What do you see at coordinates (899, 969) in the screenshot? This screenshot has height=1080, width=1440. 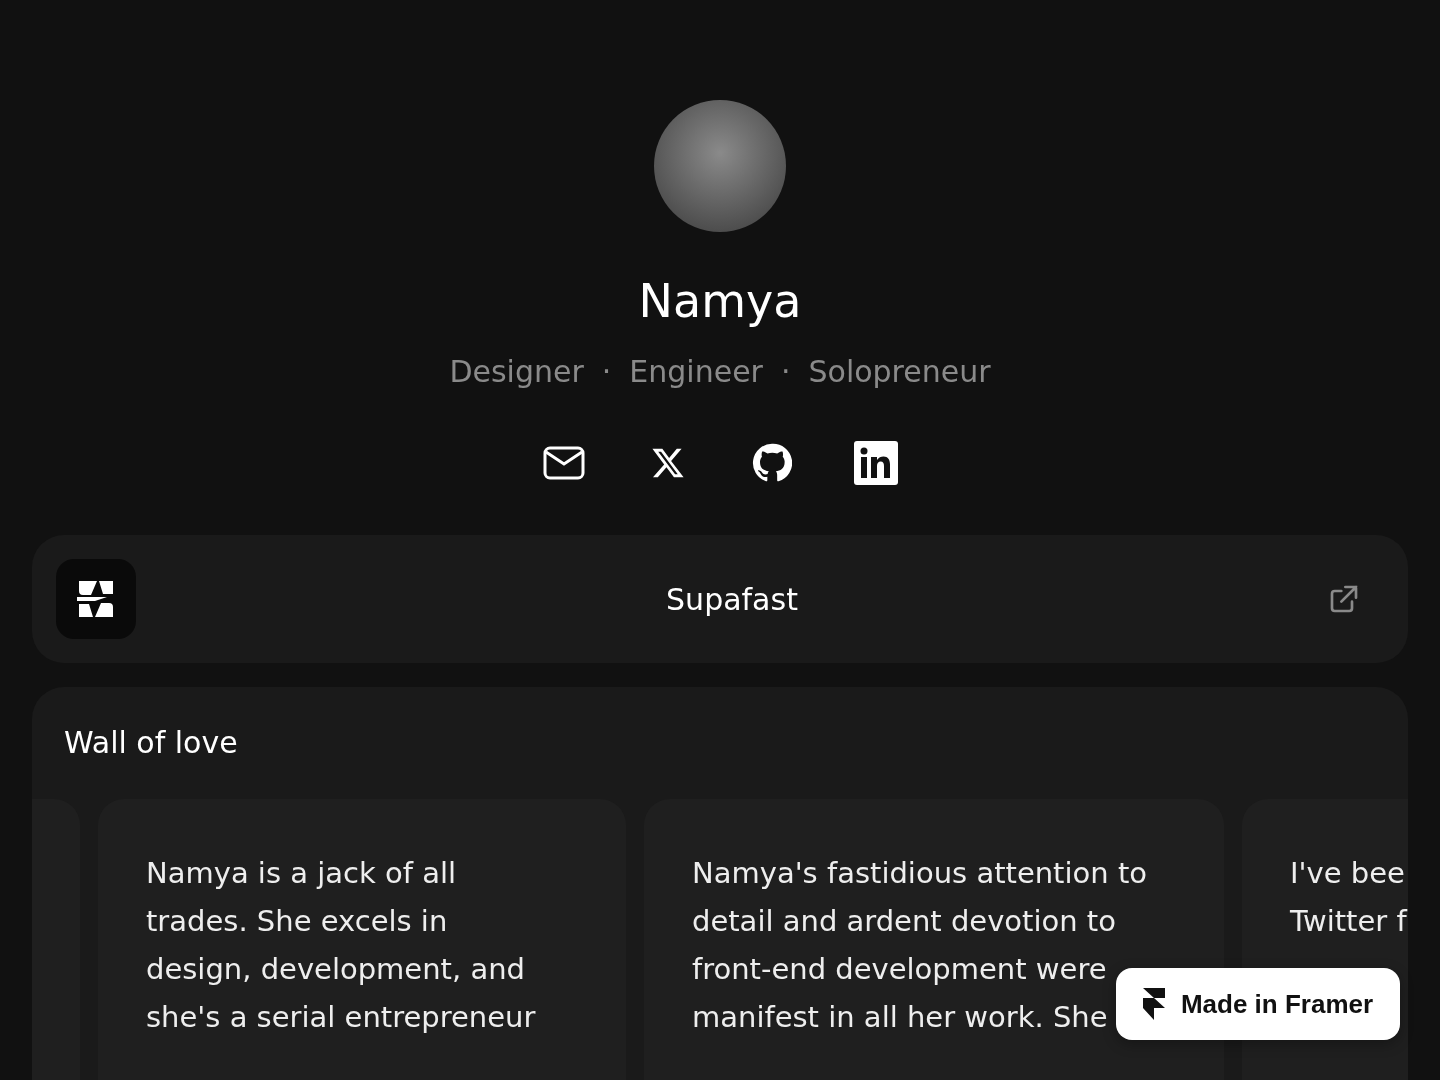 I see `quote-text: front-end development were` at bounding box center [899, 969].